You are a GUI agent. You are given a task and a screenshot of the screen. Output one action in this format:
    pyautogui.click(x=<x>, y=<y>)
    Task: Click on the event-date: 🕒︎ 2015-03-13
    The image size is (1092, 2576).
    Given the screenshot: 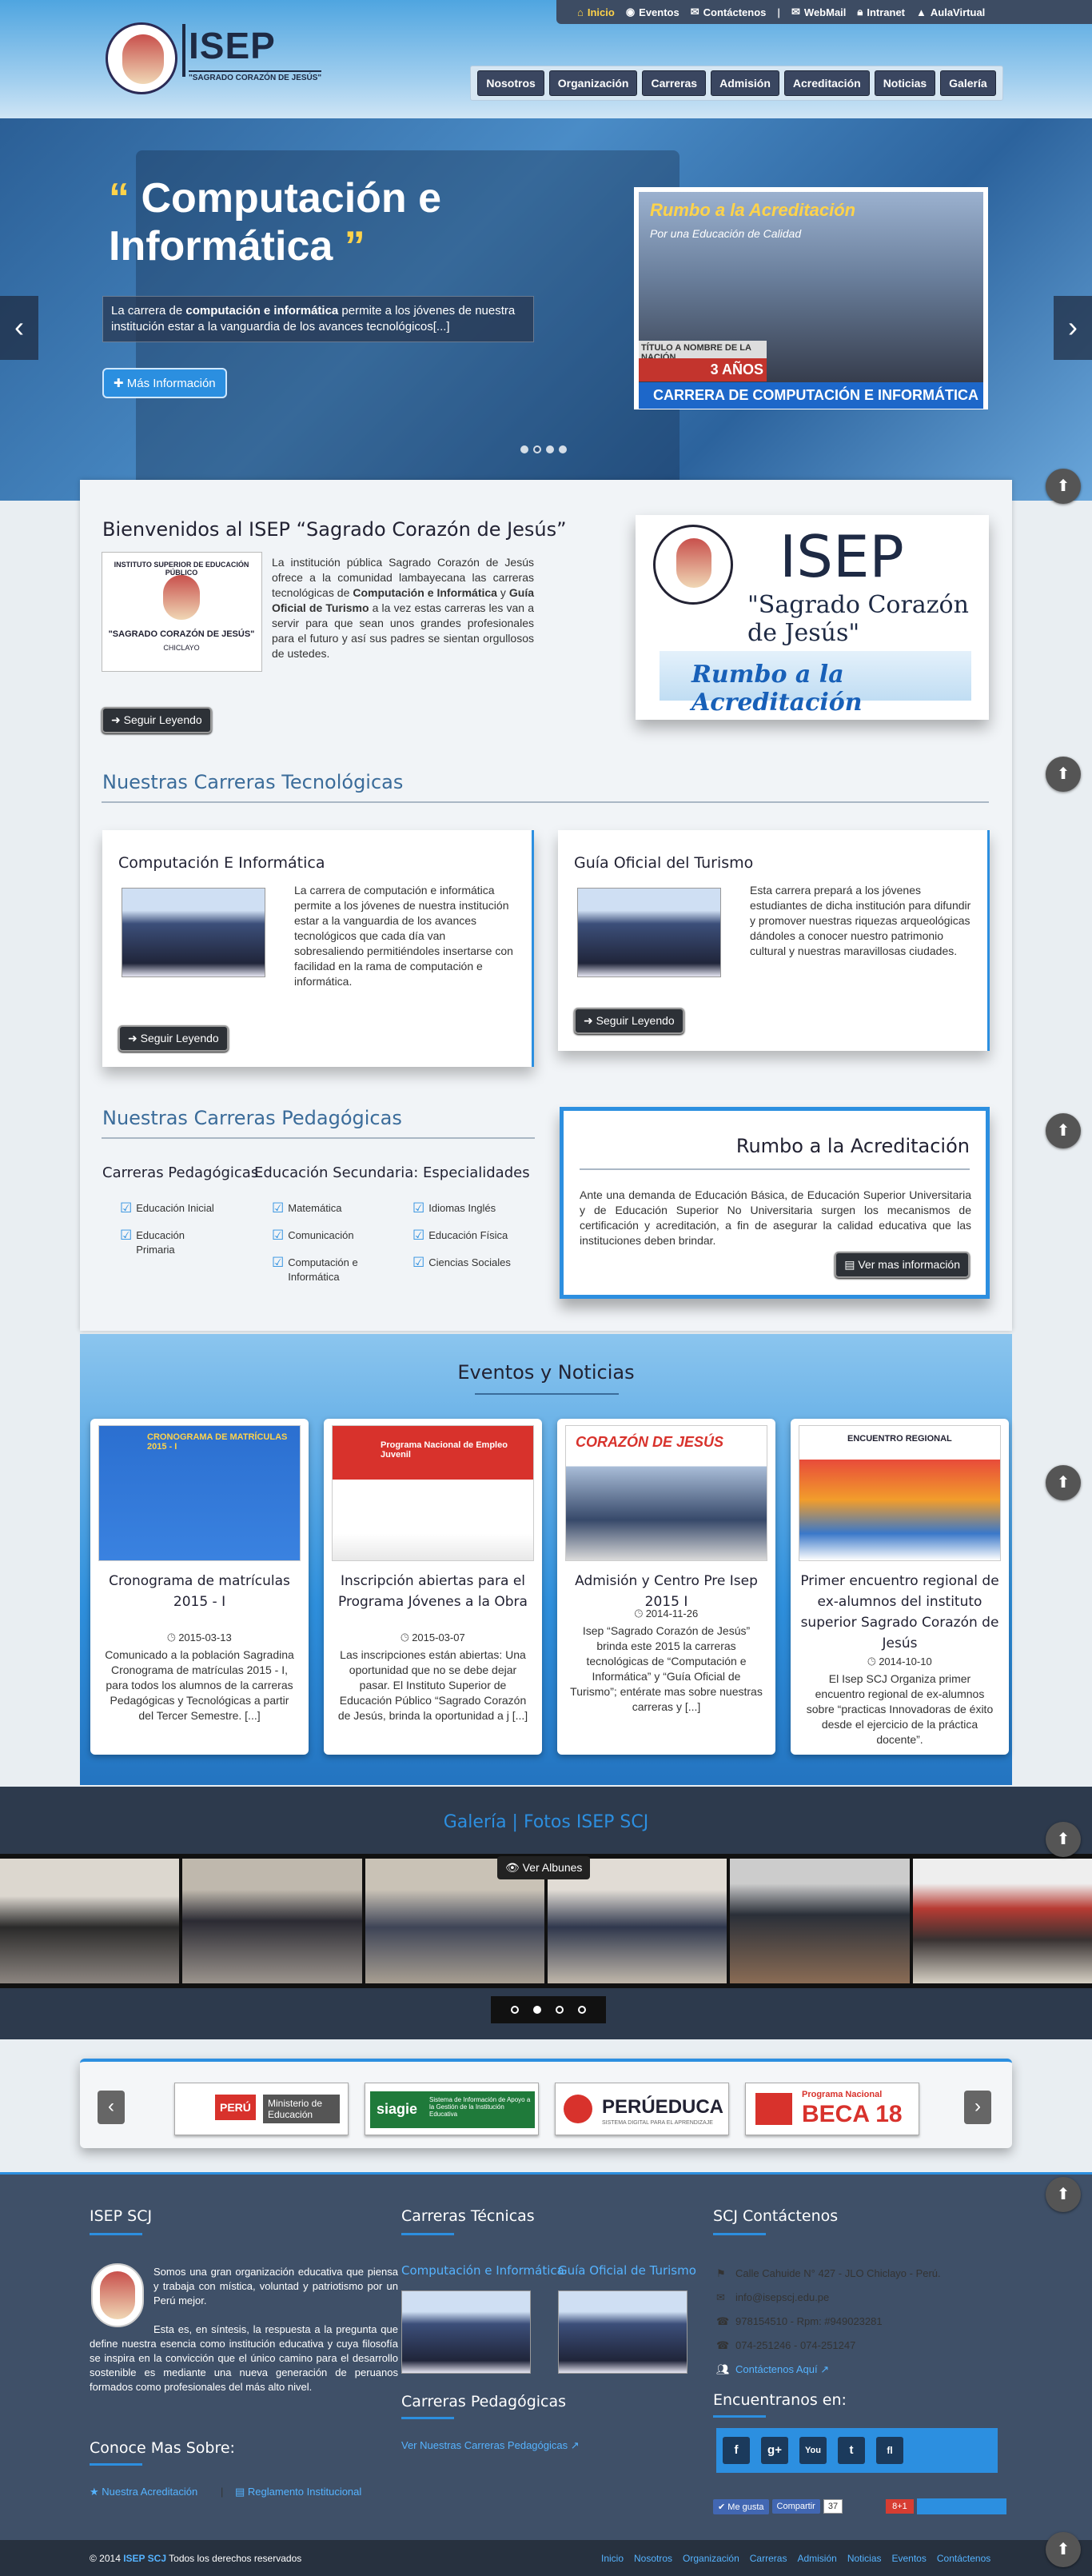 What is the action you would take?
    pyautogui.click(x=199, y=1637)
    